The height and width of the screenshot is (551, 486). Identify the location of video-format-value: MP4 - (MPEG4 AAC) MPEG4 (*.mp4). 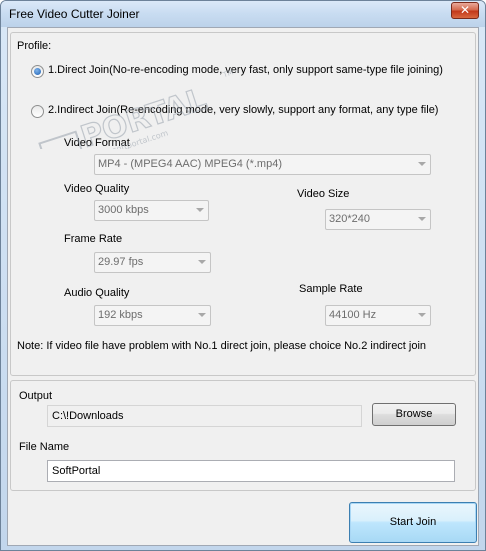
(190, 164).